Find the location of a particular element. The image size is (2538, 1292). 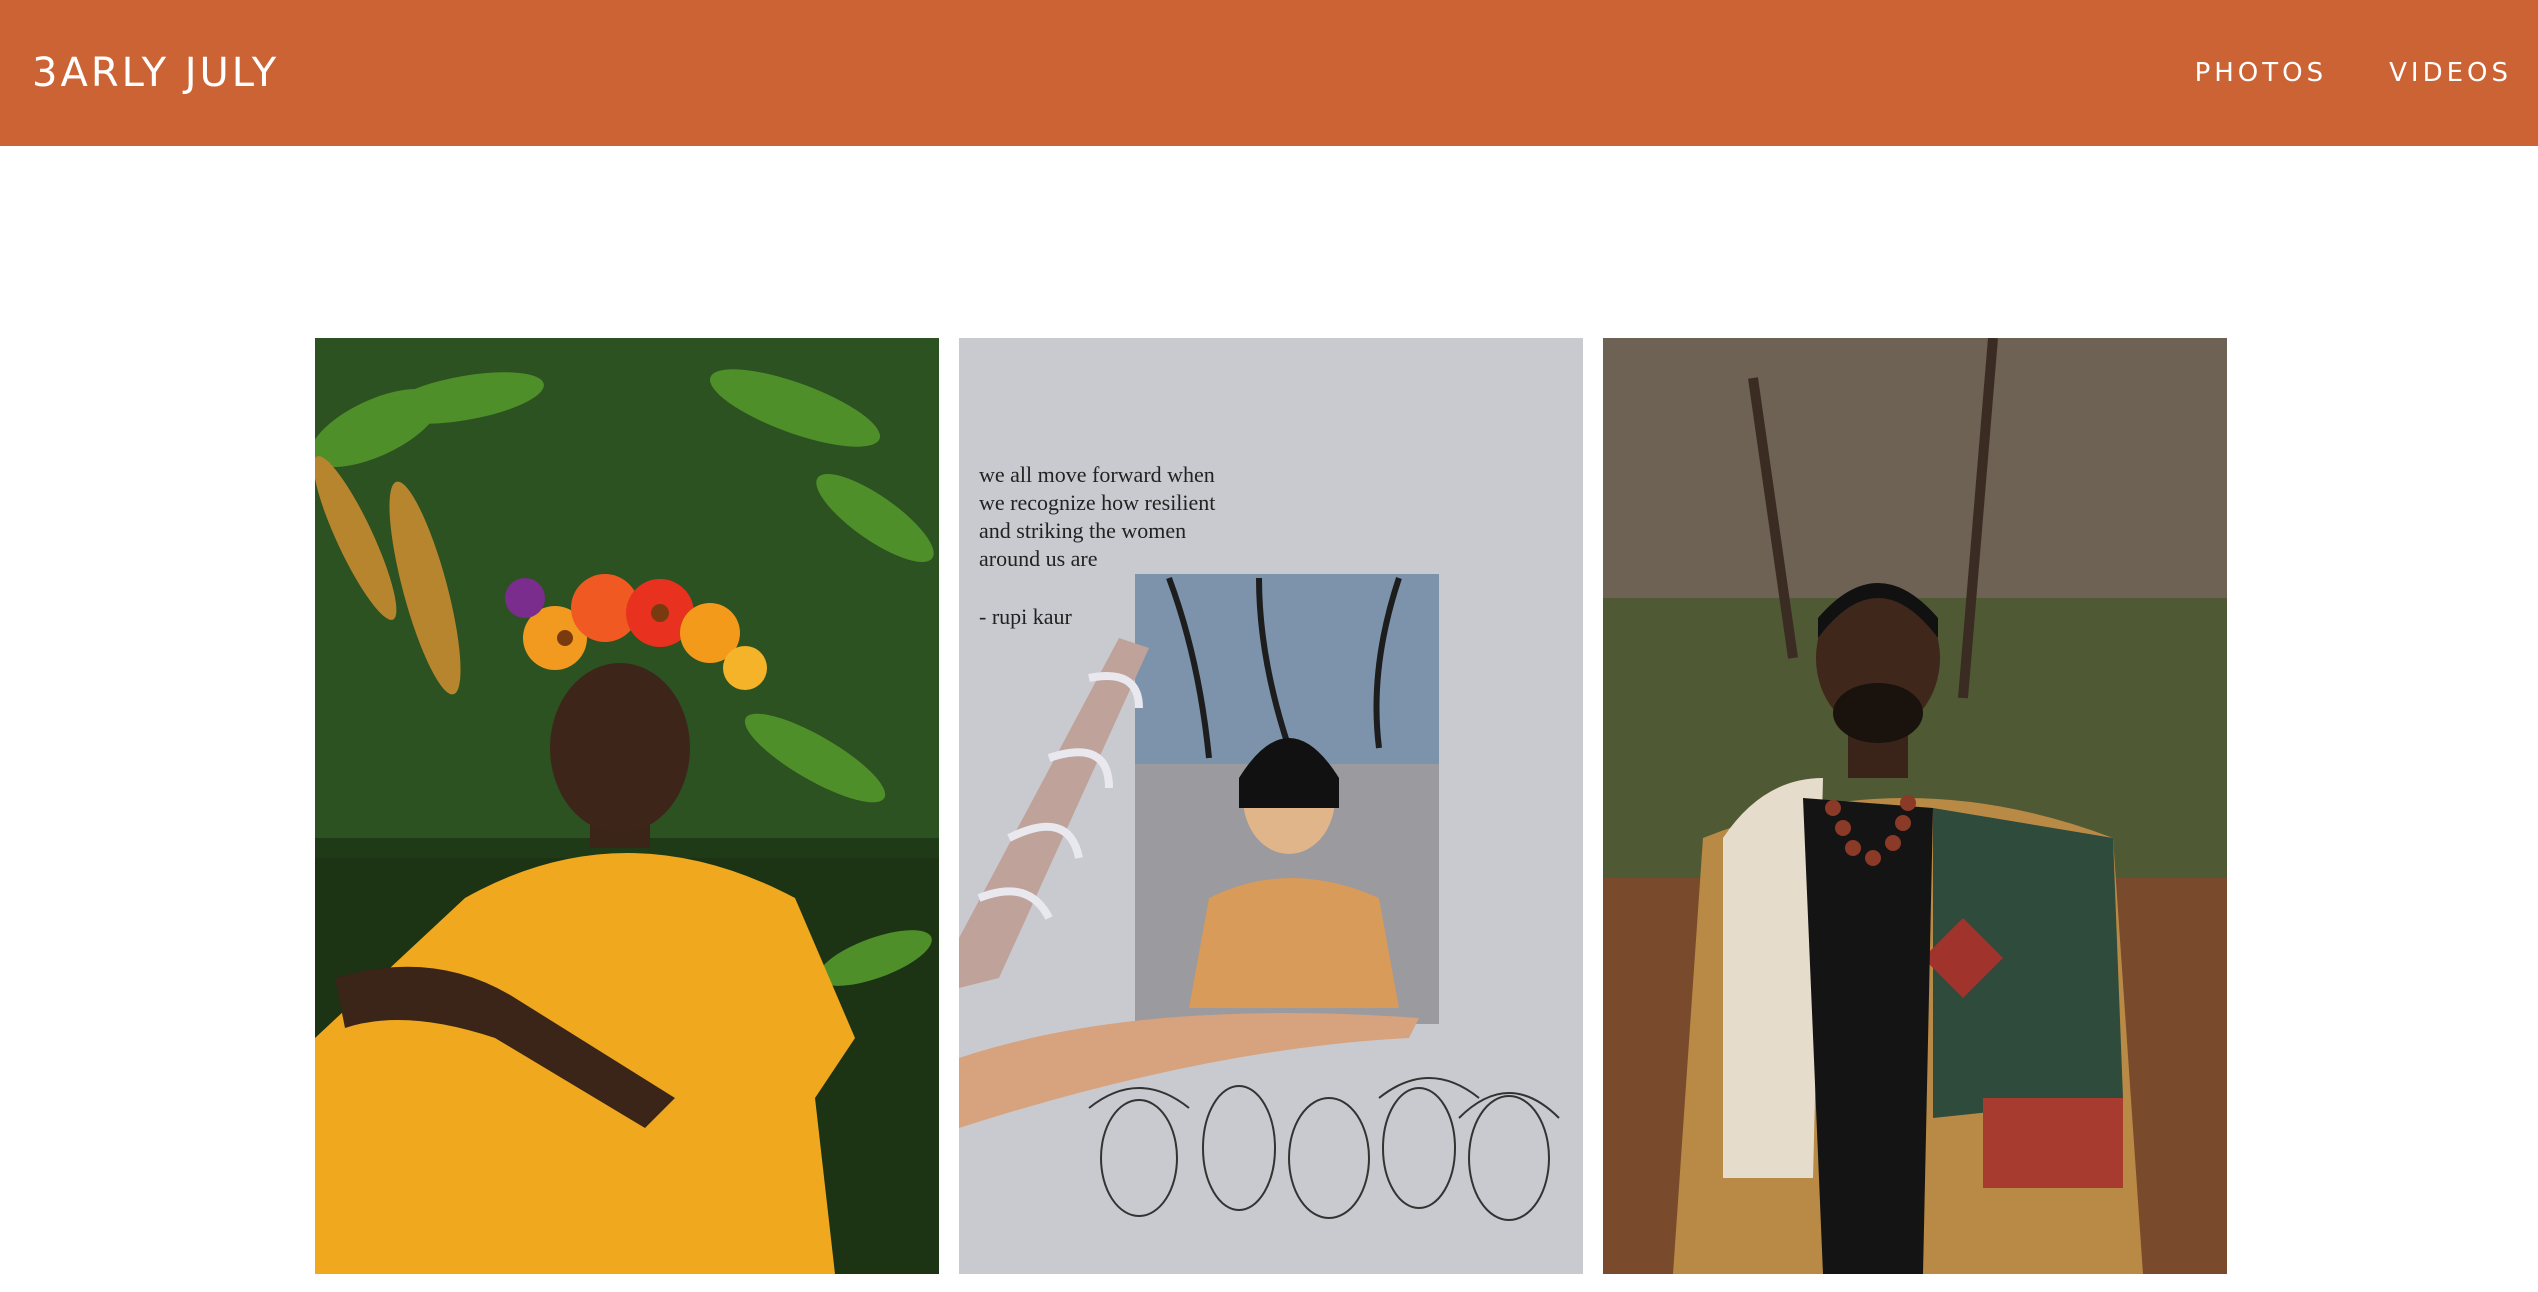

site-logo: 3ARLY JULY is located at coordinates (155, 73).